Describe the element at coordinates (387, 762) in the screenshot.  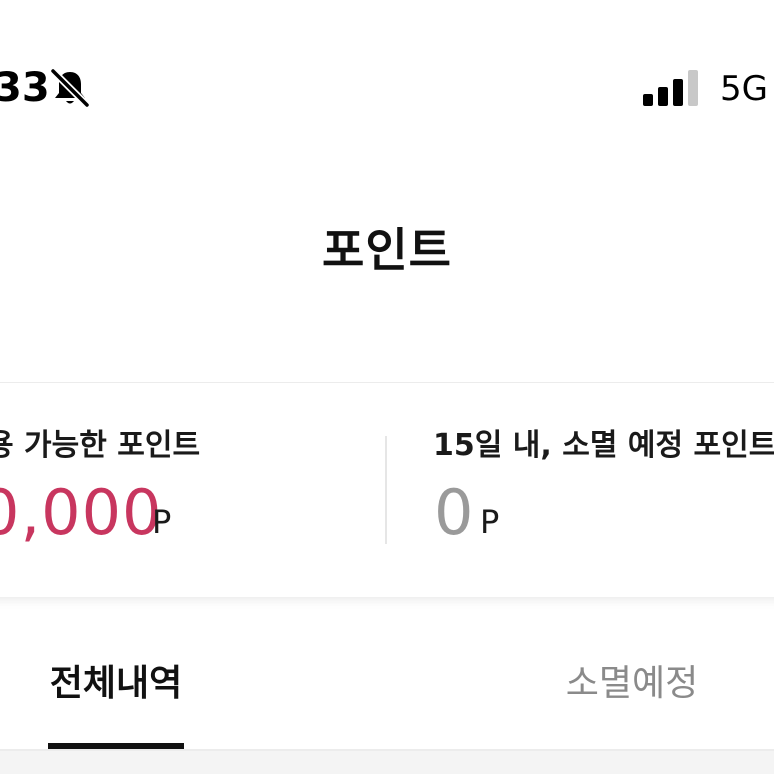
I see `history-list-area` at that location.